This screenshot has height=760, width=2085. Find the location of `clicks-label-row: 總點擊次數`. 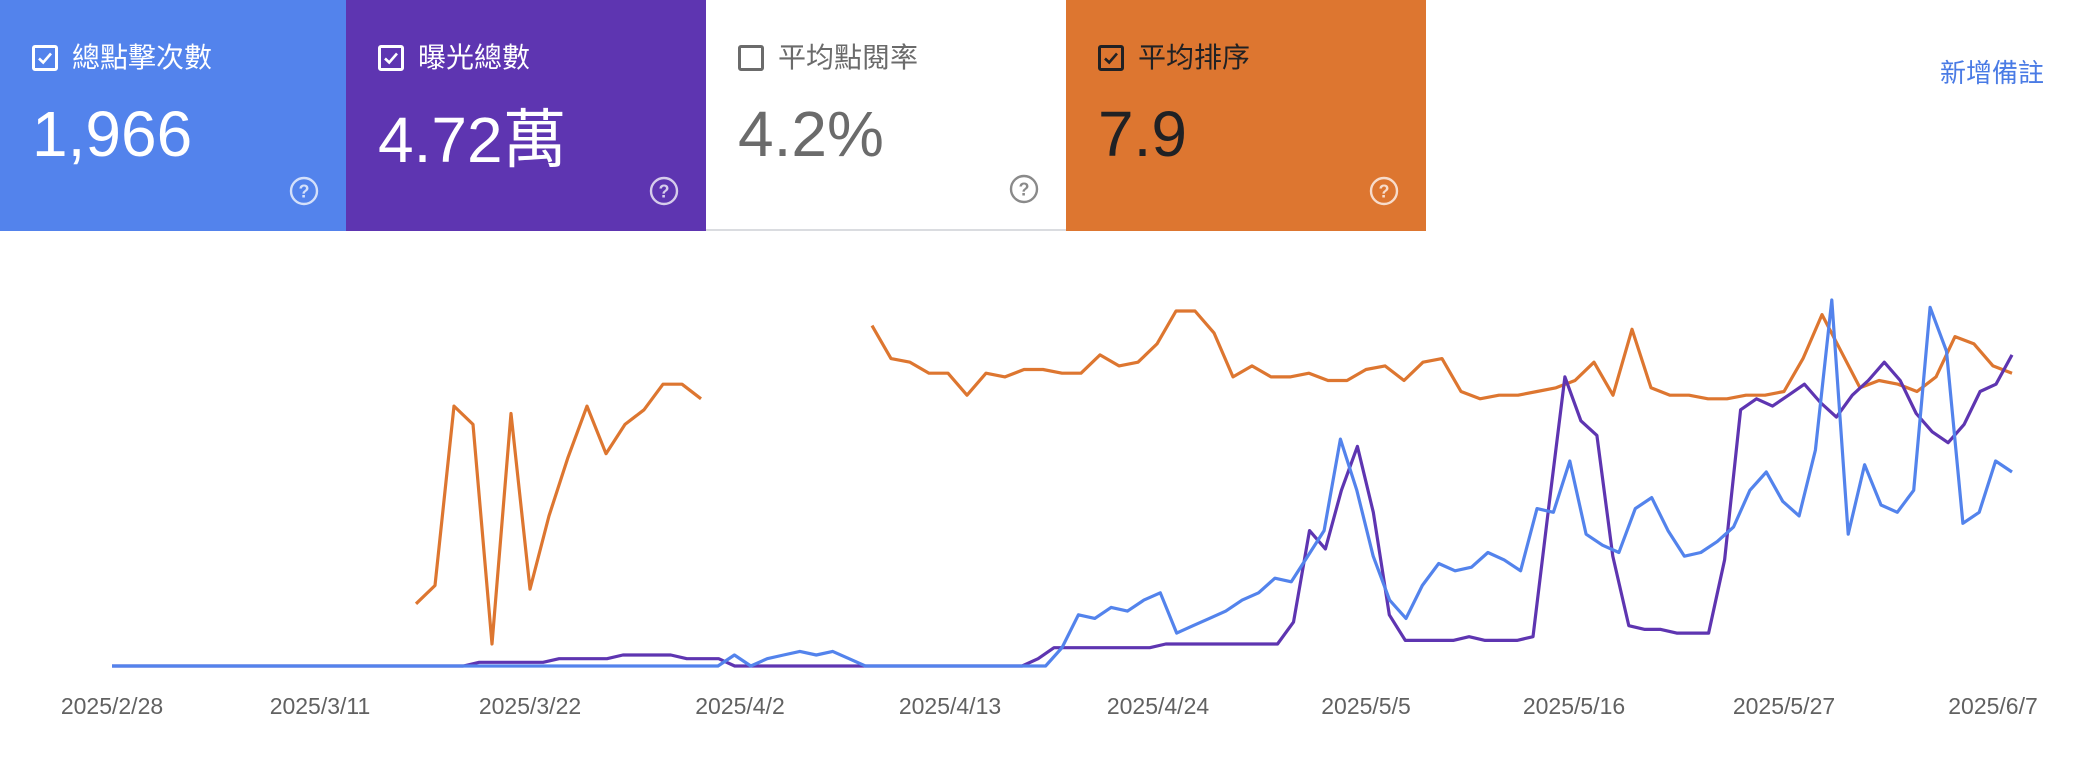

clicks-label-row: 總點擊次數 is located at coordinates (122, 58).